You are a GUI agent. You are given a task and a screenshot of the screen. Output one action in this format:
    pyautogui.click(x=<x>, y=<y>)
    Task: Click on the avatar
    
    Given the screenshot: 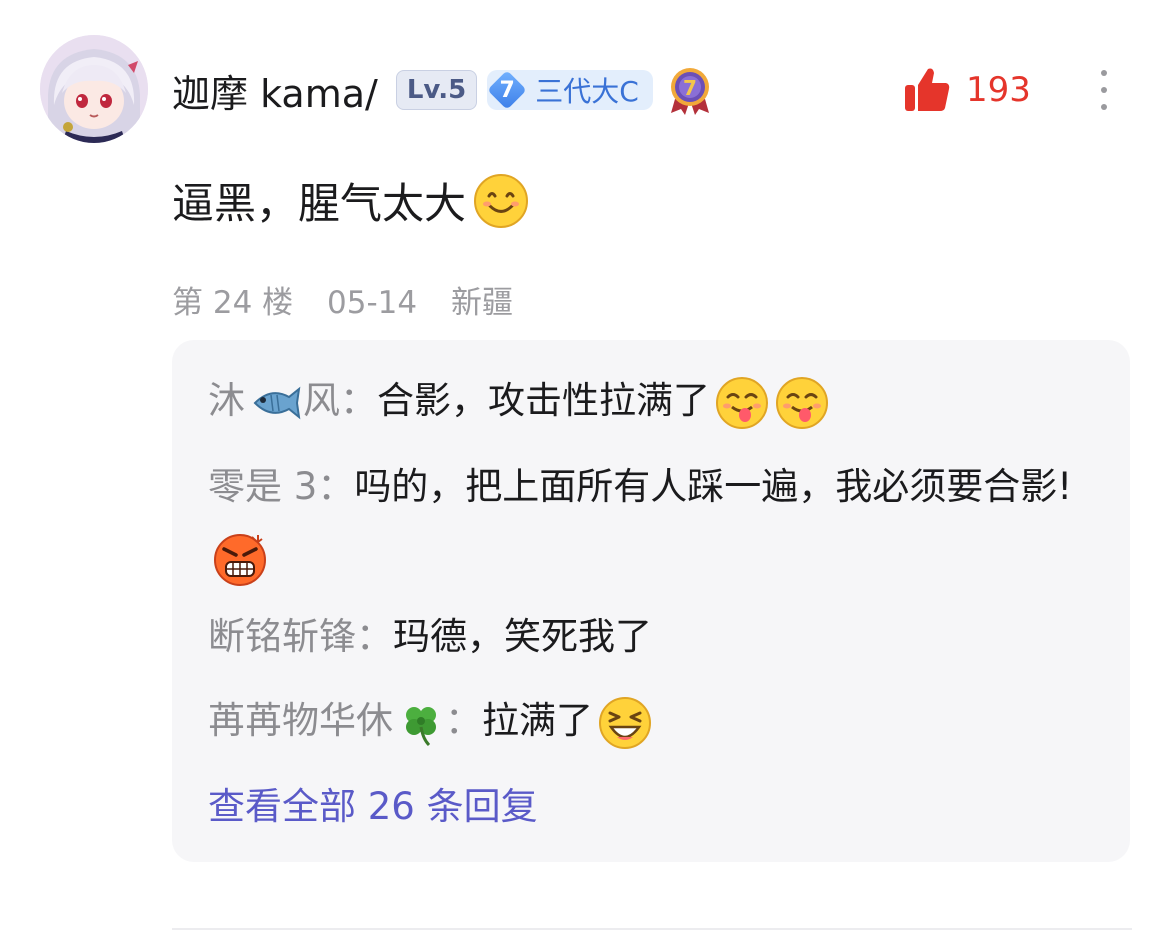 What is the action you would take?
    pyautogui.click(x=94, y=89)
    